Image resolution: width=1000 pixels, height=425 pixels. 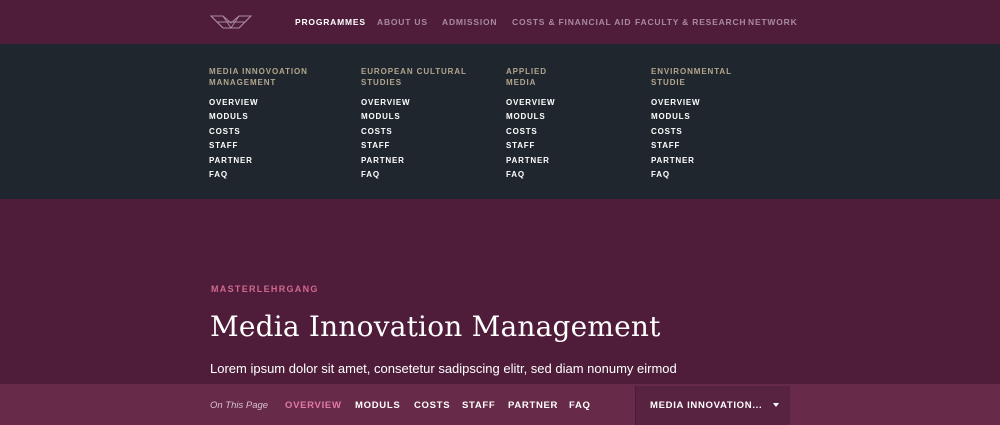 I want to click on hero-kicker: MASTERLEHRGANG, so click(x=265, y=289).